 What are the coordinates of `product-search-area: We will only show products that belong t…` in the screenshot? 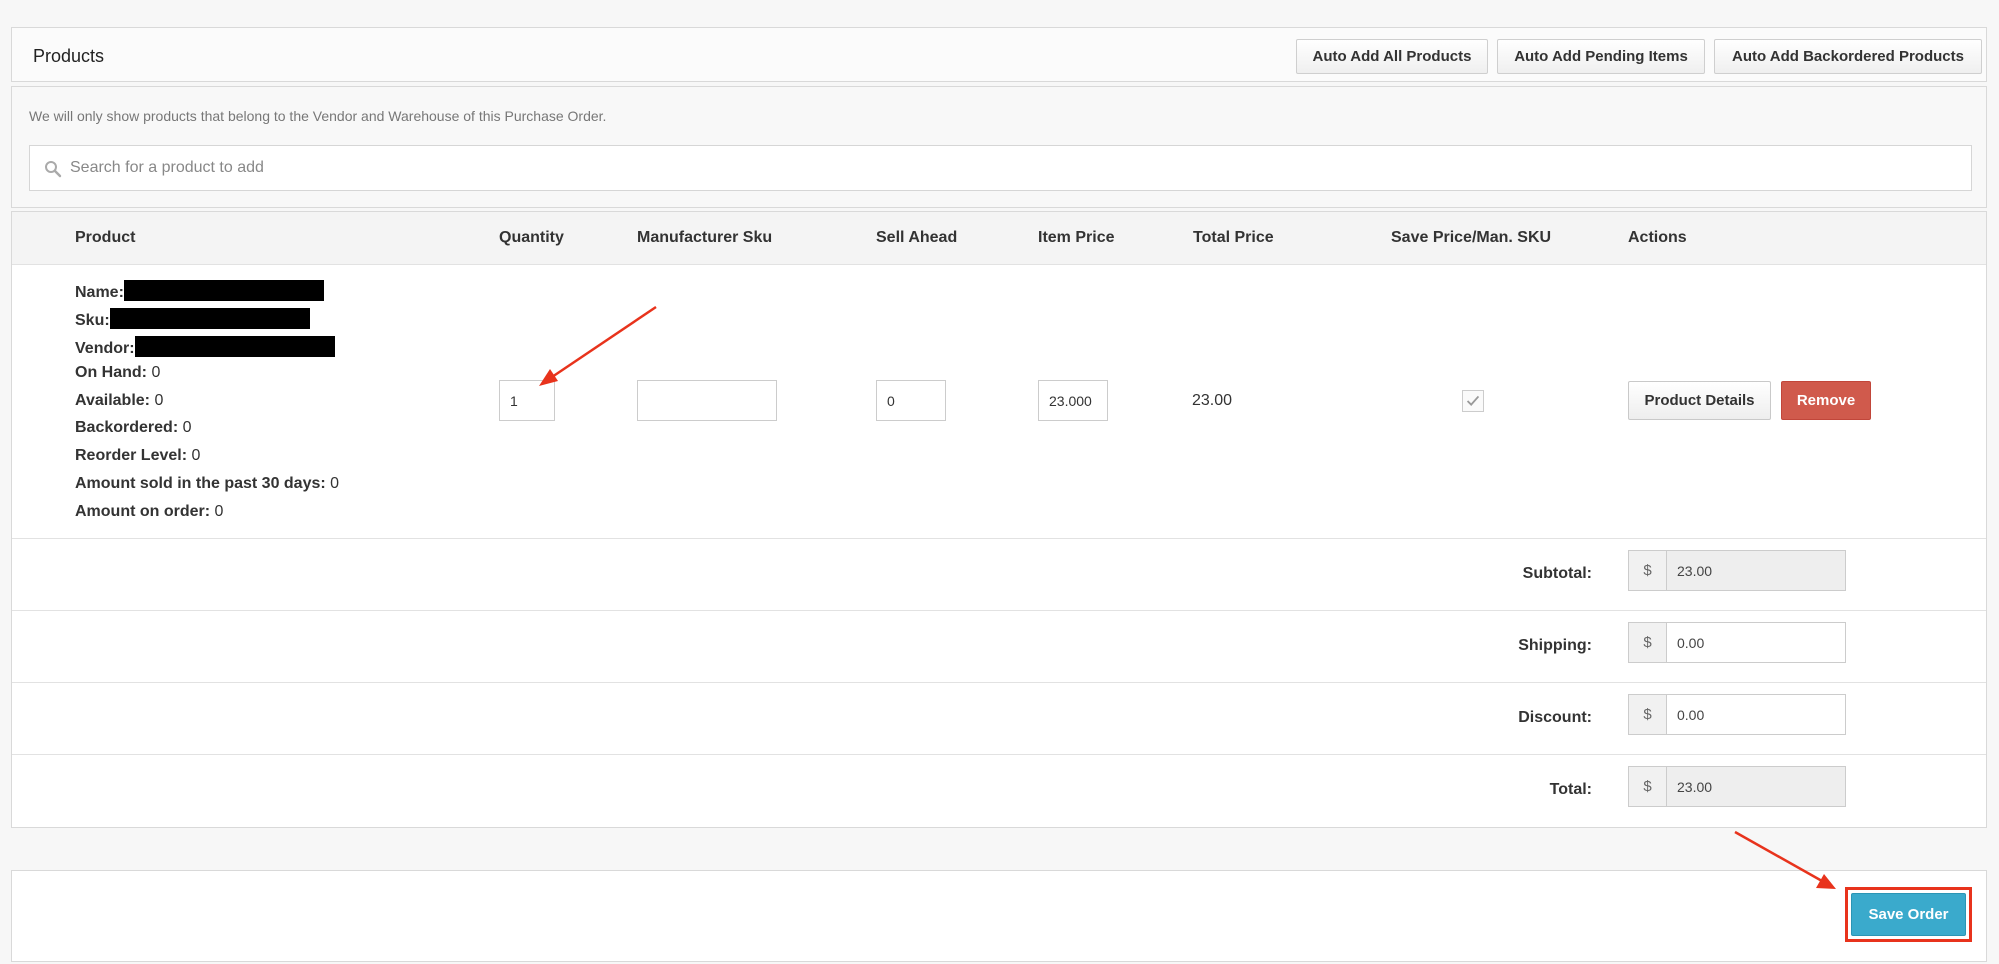 It's located at (999, 147).